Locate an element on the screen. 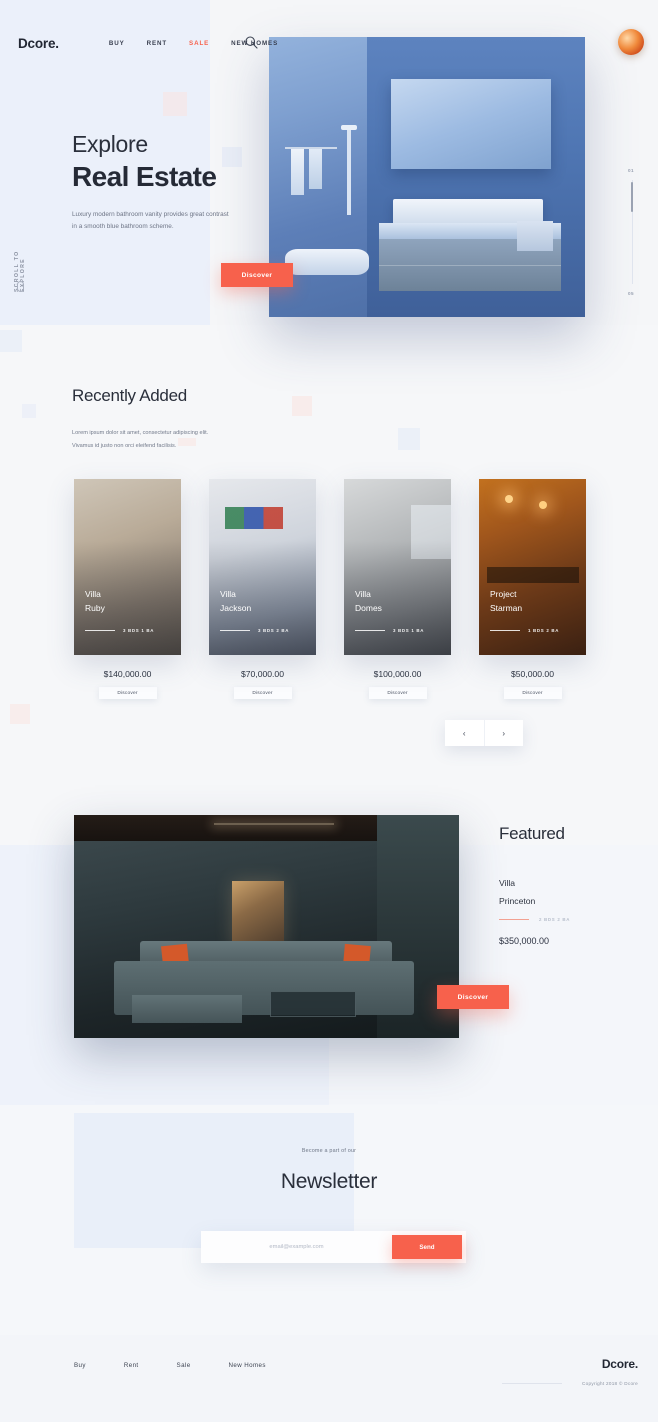 This screenshot has height=1422, width=658. property-name-line2: Domes is located at coordinates (368, 607).